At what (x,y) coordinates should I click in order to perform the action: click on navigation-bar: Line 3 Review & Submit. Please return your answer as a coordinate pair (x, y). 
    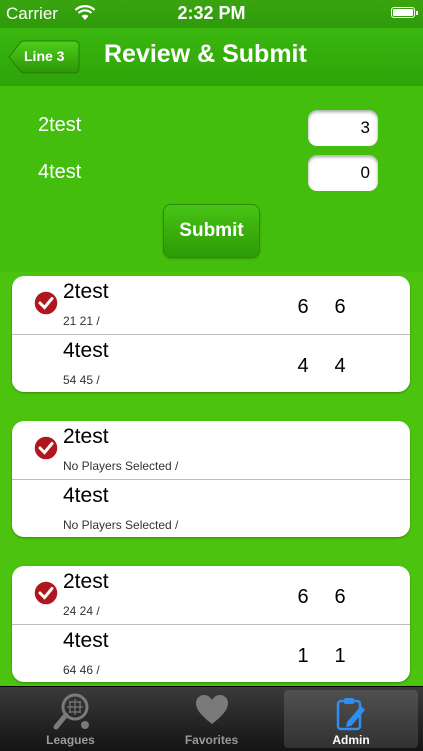
    Looking at the image, I should click on (211, 57).